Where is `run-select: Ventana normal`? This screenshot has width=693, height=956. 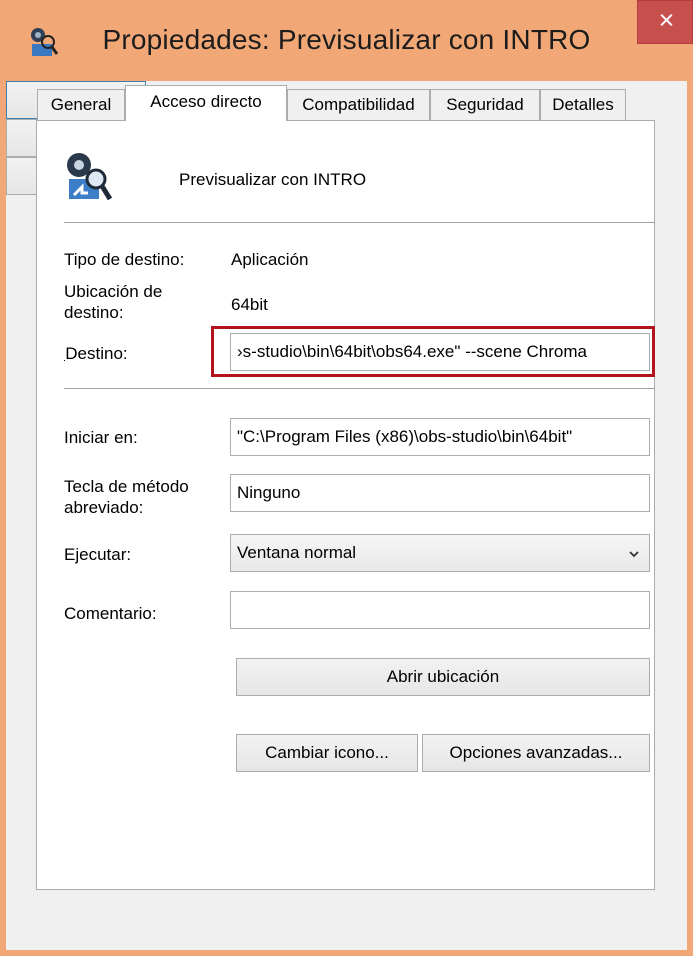 run-select: Ventana normal is located at coordinates (440, 553).